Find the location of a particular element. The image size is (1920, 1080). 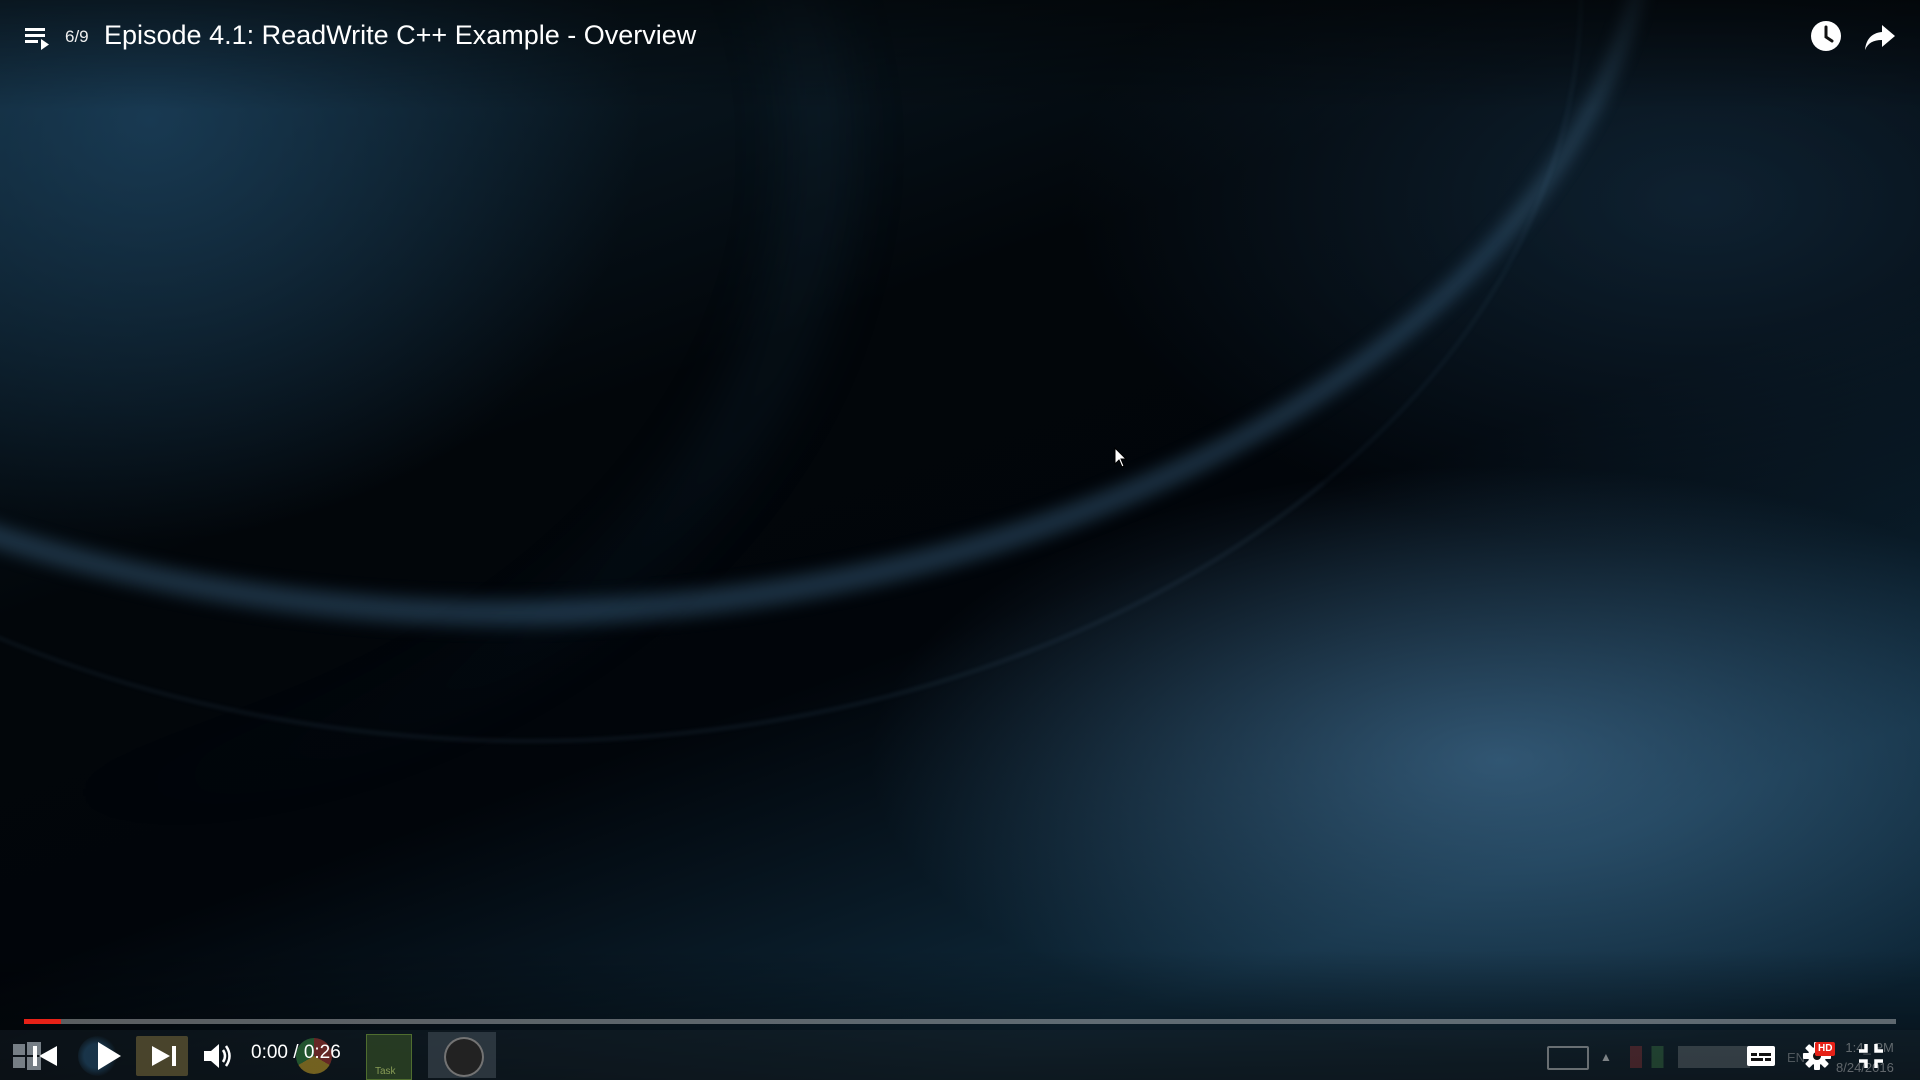

obs-app-icon is located at coordinates (462, 1055).